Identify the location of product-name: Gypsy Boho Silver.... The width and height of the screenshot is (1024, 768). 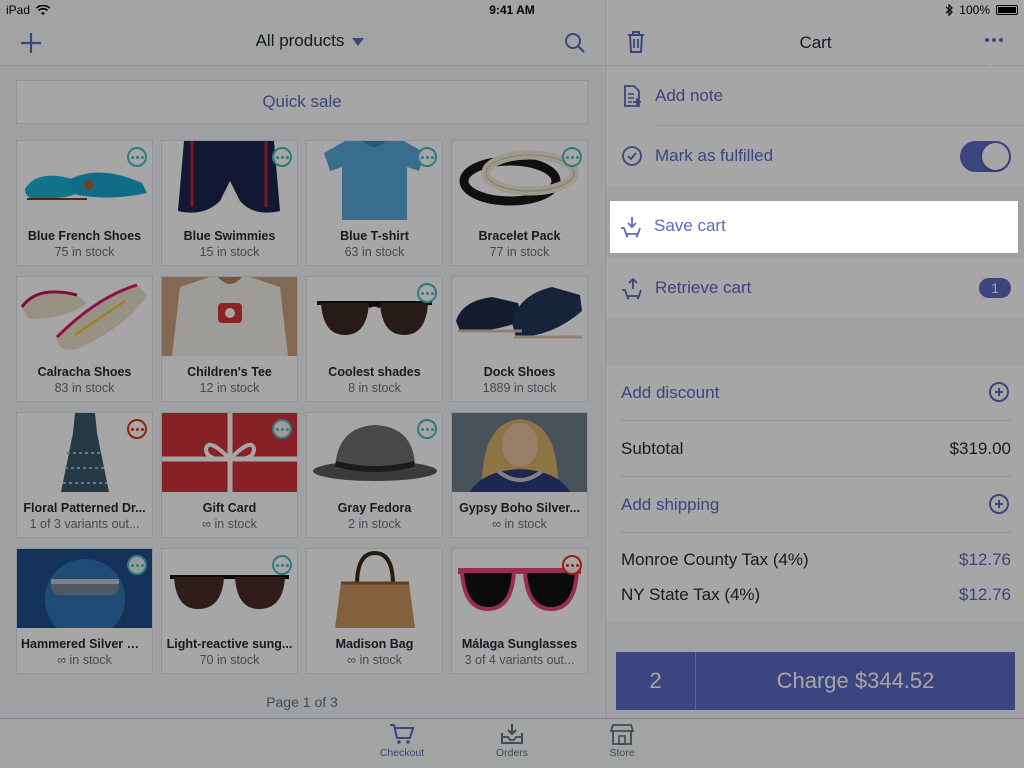
(519, 508).